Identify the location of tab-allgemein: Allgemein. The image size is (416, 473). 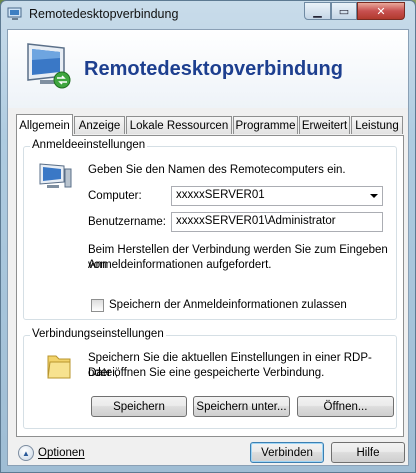
(44, 125).